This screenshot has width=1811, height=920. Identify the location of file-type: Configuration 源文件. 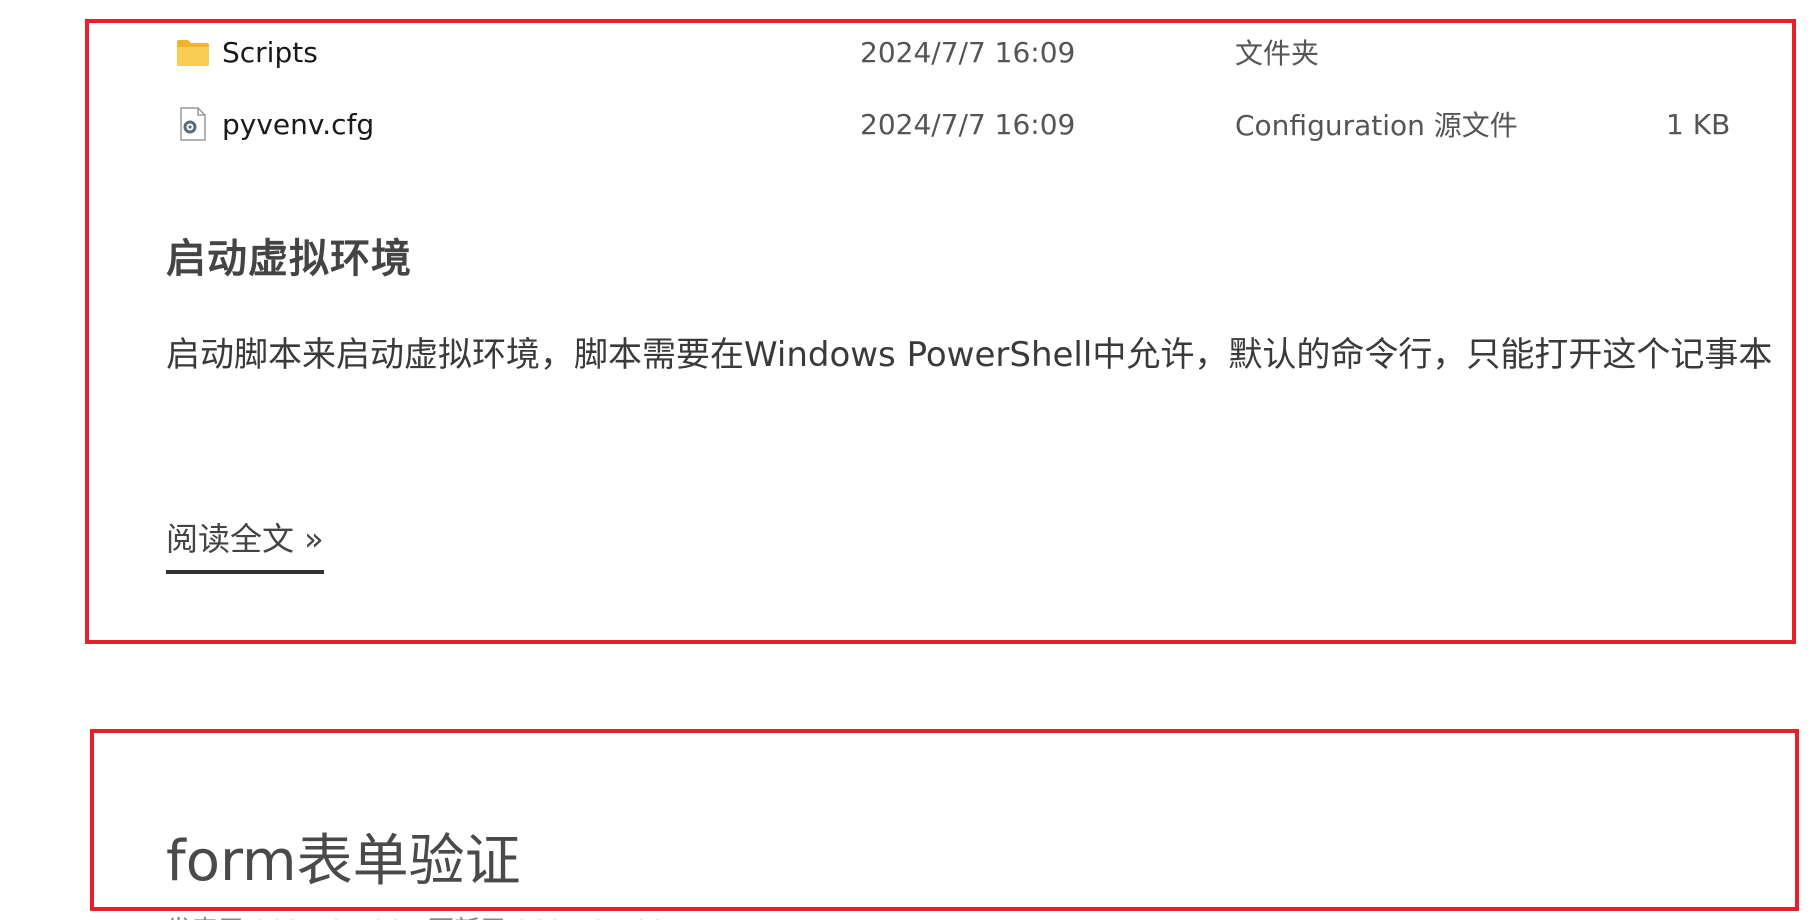
(1376, 125).